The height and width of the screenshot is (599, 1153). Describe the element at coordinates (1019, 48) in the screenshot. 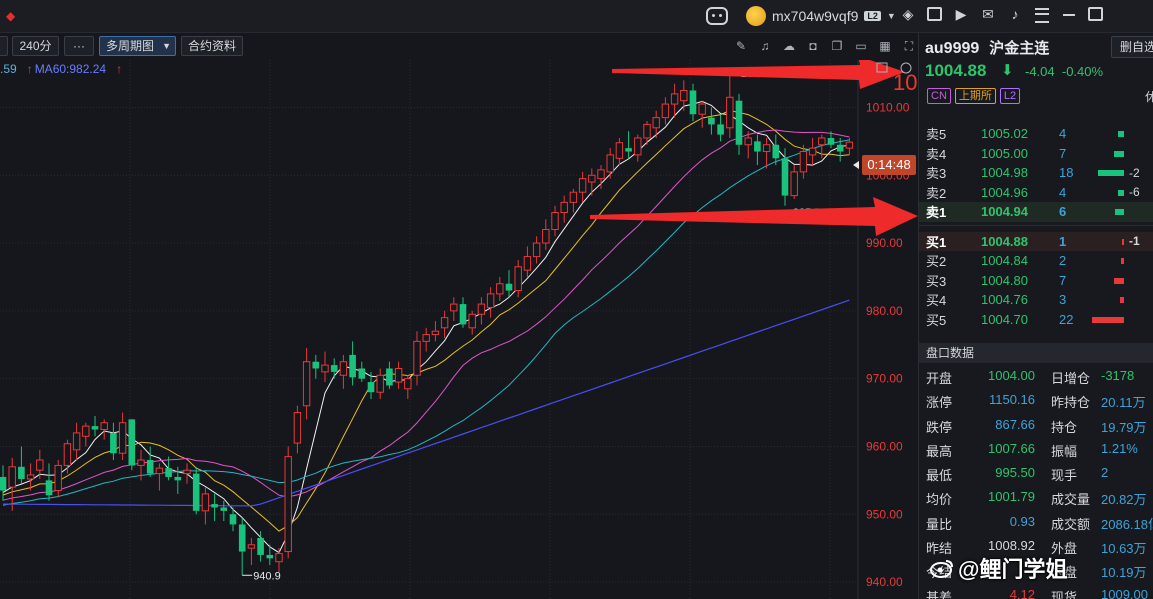

I see `symbol-name: 沪金主连` at that location.